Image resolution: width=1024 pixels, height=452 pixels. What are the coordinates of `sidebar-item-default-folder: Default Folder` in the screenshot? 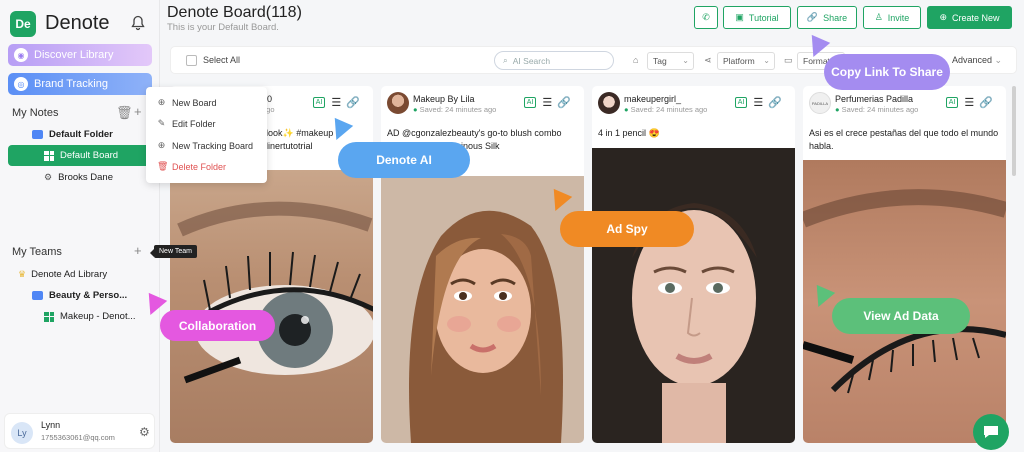 It's located at (72, 134).